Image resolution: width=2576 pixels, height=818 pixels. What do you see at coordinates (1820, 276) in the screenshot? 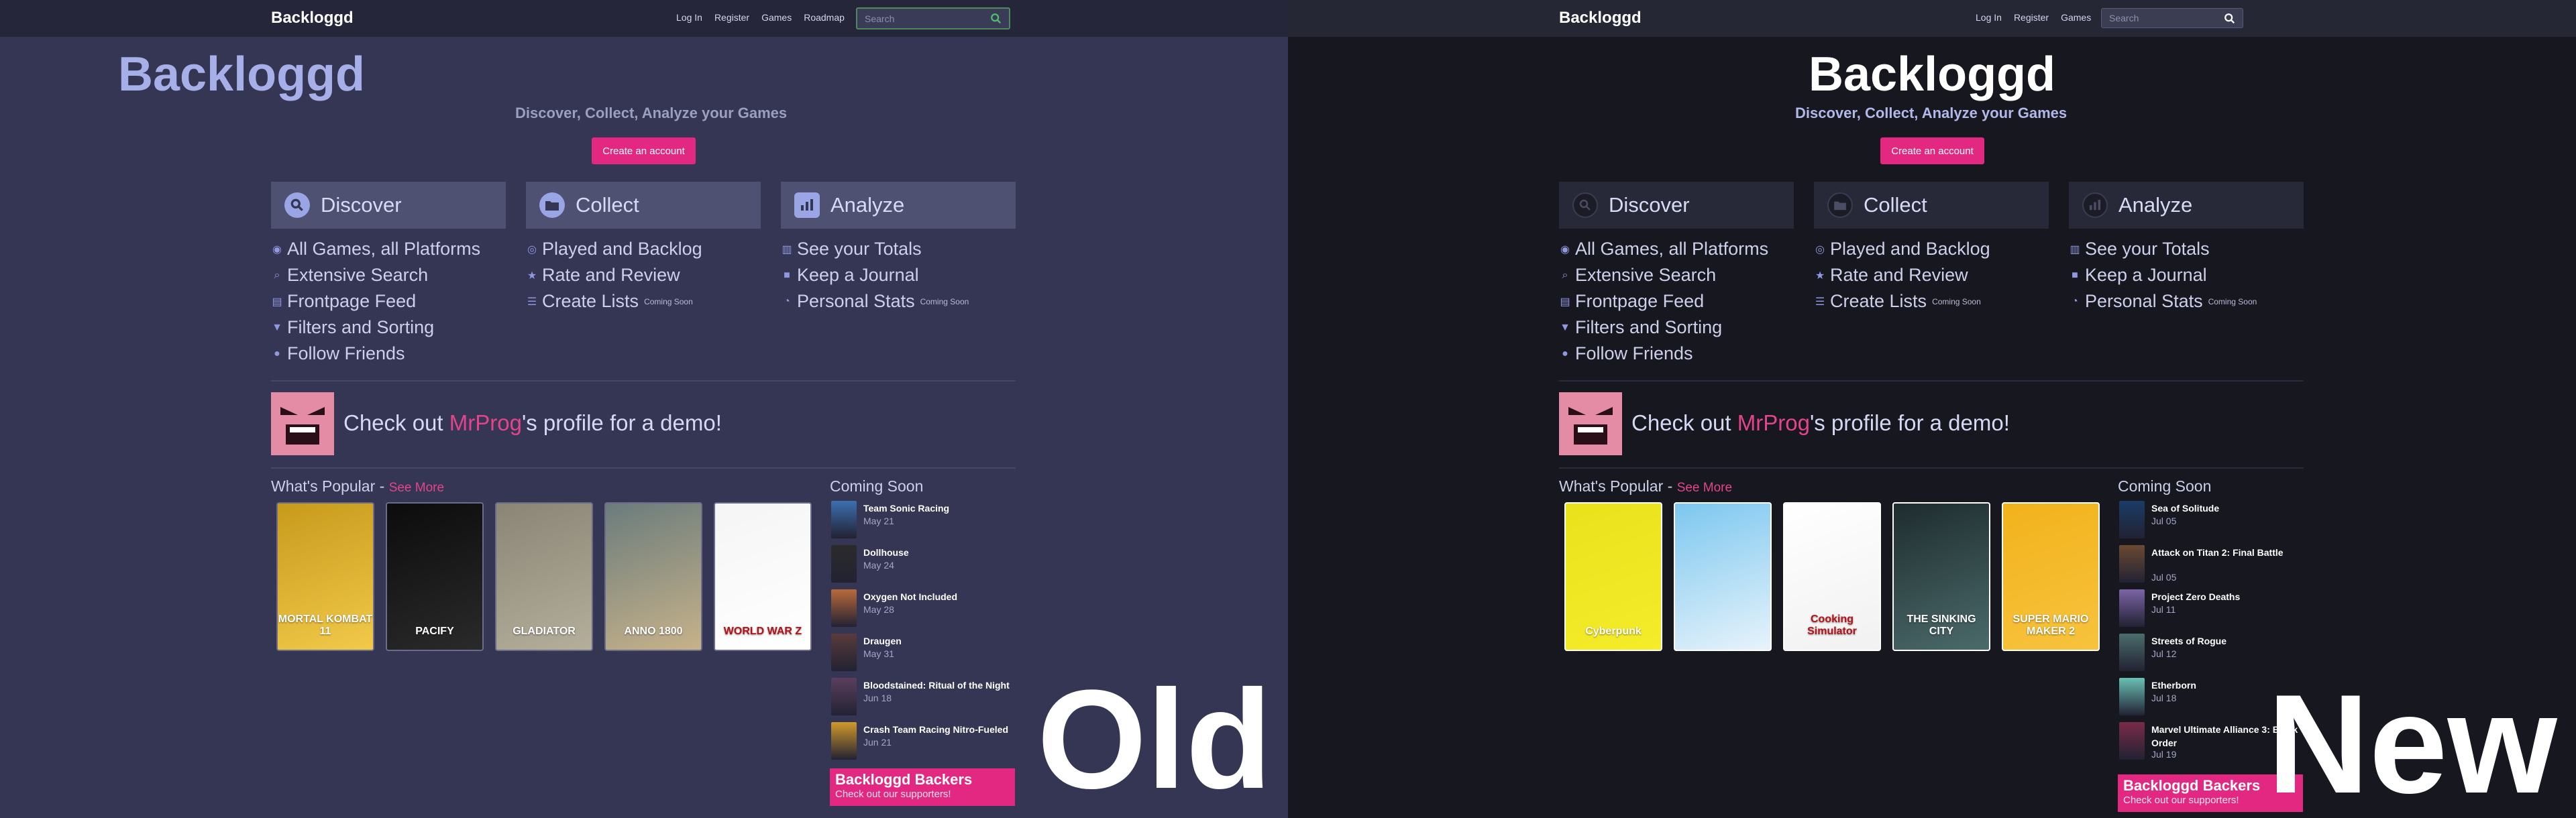
I see `star-icon: ★` at bounding box center [1820, 276].